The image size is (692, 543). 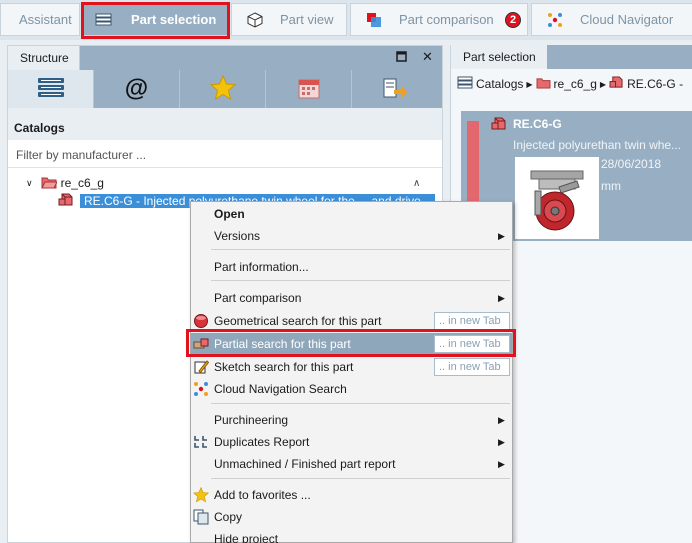 I want to click on breadcrumb-re-c6-g: re_c6_g, so click(x=575, y=84).